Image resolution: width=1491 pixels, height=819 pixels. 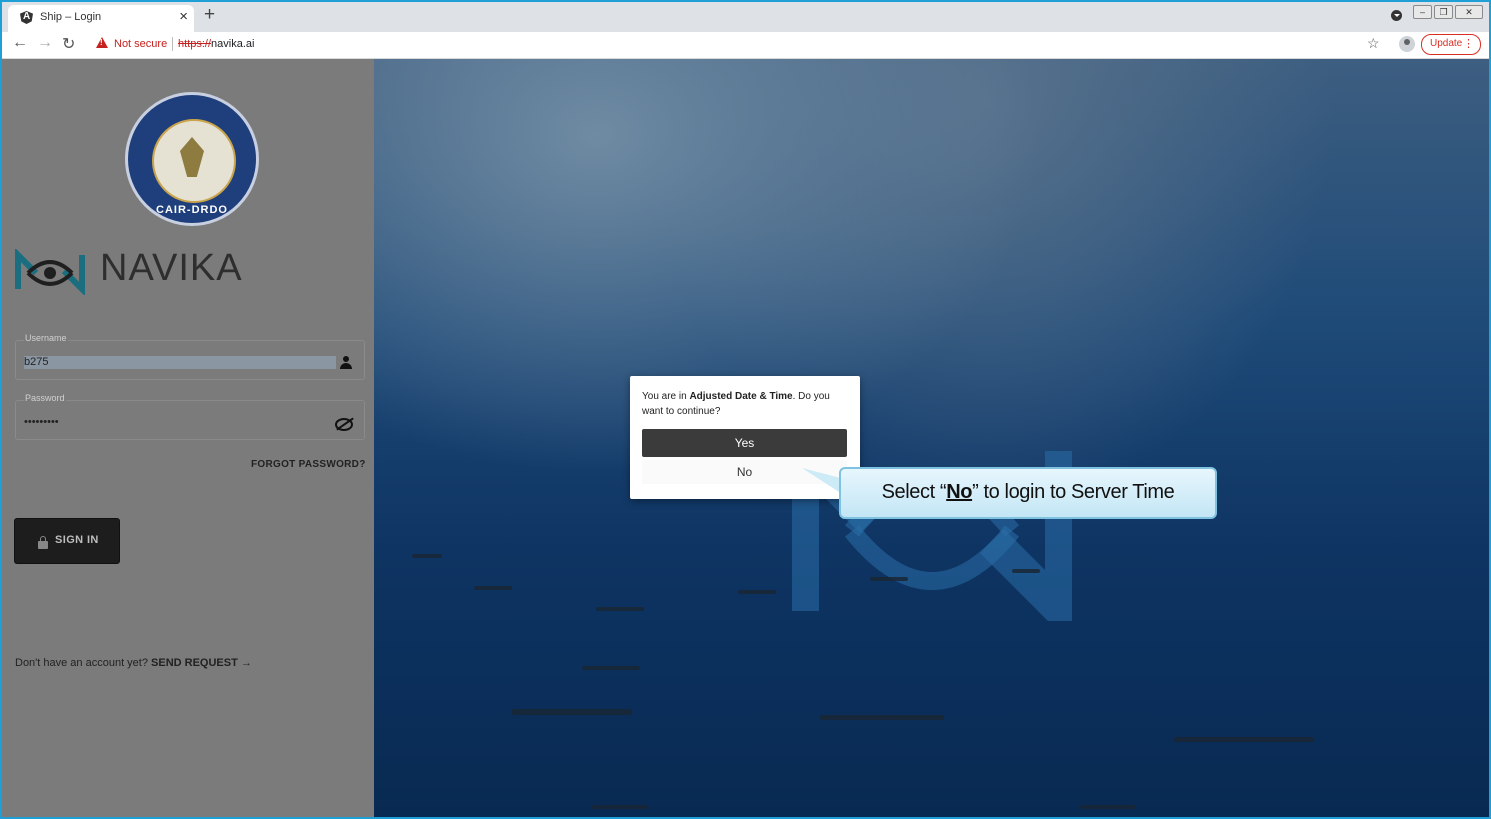 What do you see at coordinates (1443, 12) in the screenshot?
I see `restore-icon: ❐` at bounding box center [1443, 12].